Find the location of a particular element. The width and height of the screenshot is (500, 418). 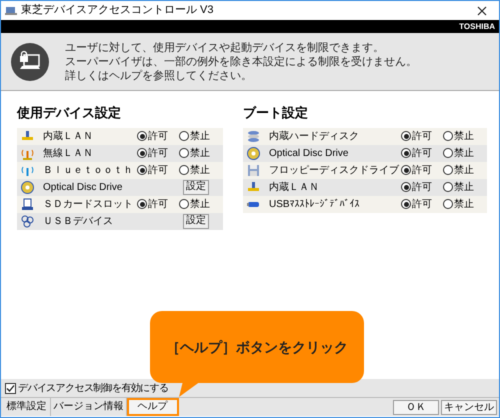

footer-button: バージョン情報 is located at coordinates (89, 407).